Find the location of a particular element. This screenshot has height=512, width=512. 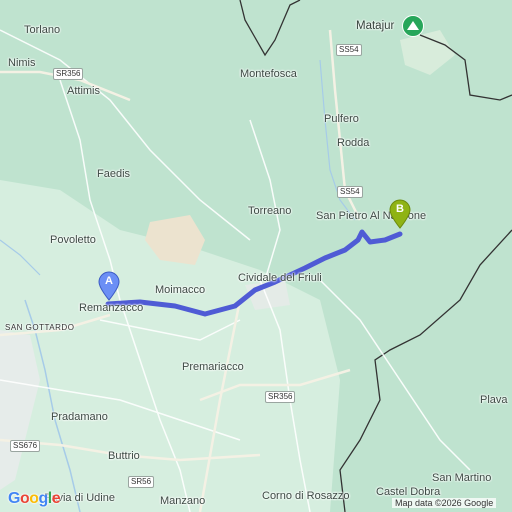

google-logo-text: Google is located at coordinates (34, 498).